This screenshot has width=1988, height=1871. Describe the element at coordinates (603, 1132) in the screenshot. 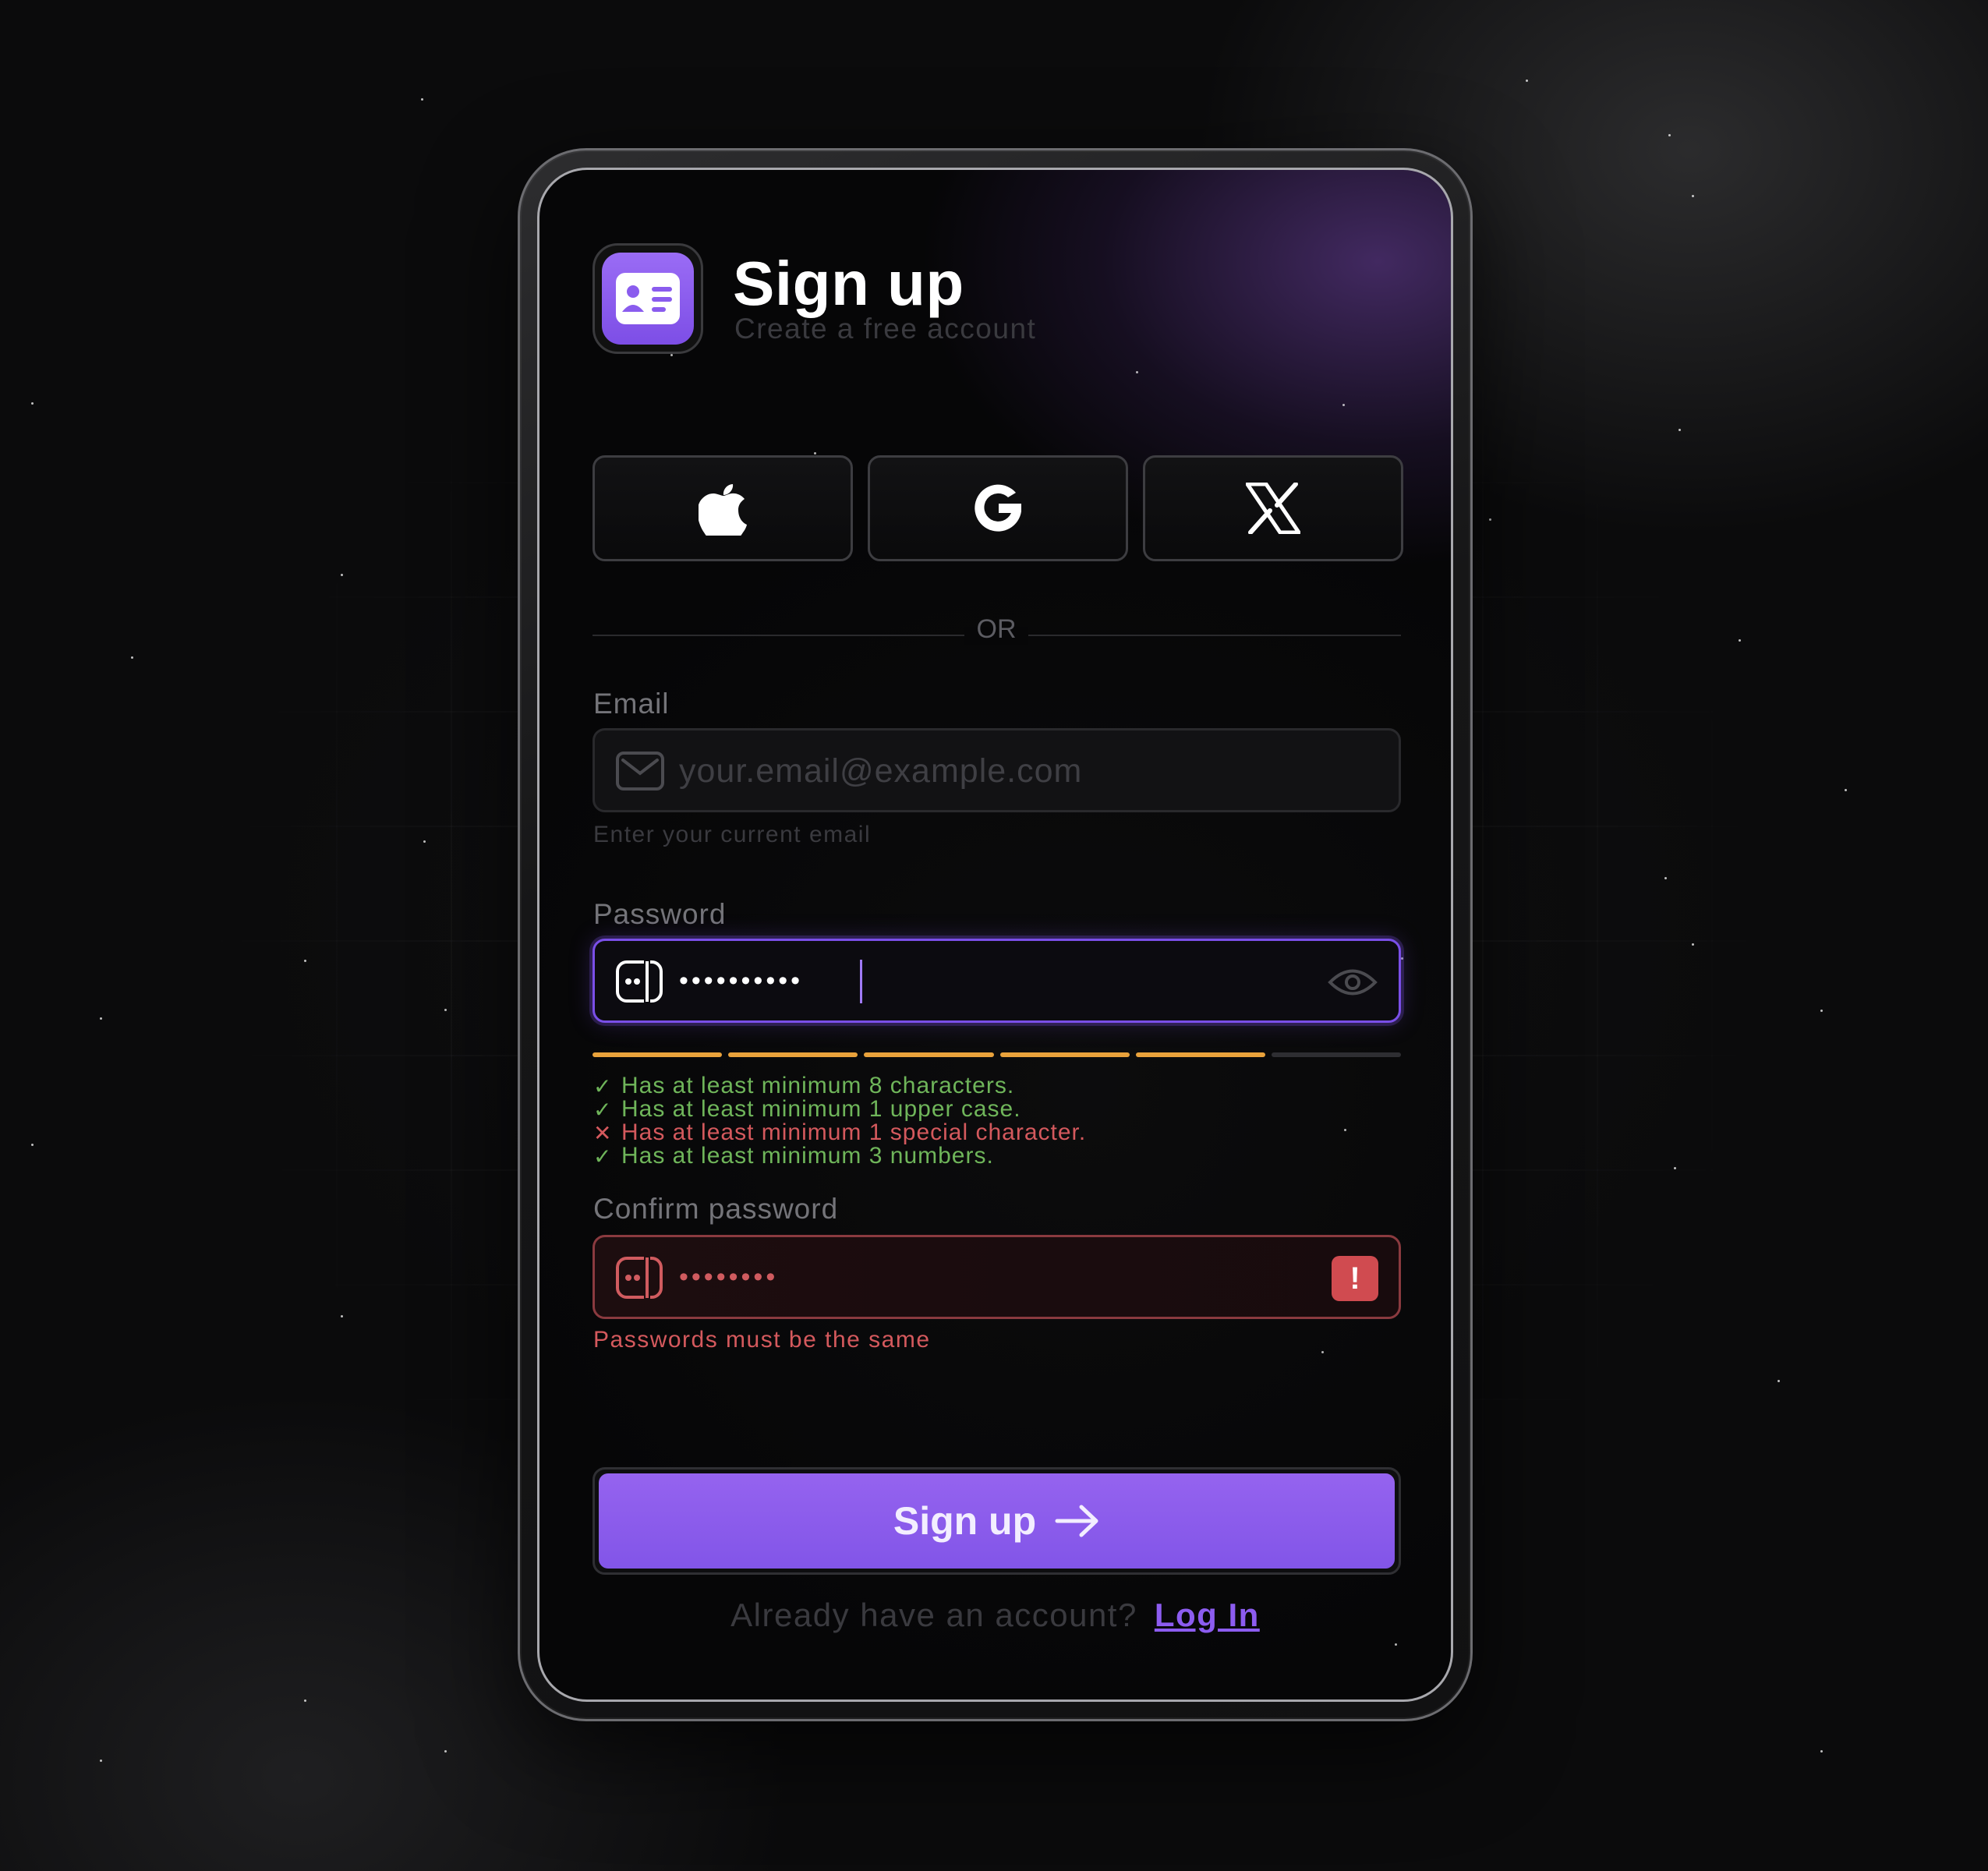

I see `cross-icon: ✕` at that location.